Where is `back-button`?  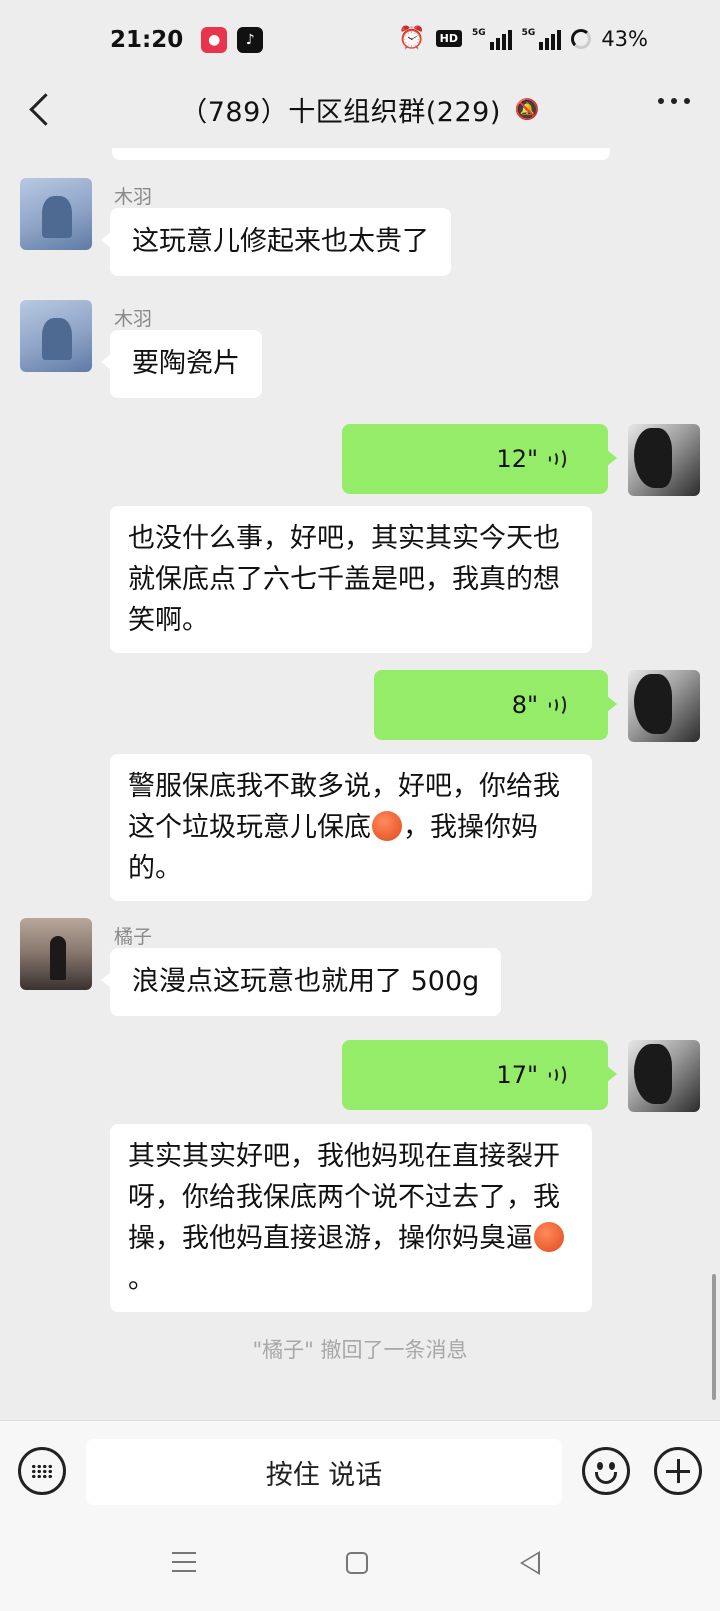 back-button is located at coordinates (42, 110).